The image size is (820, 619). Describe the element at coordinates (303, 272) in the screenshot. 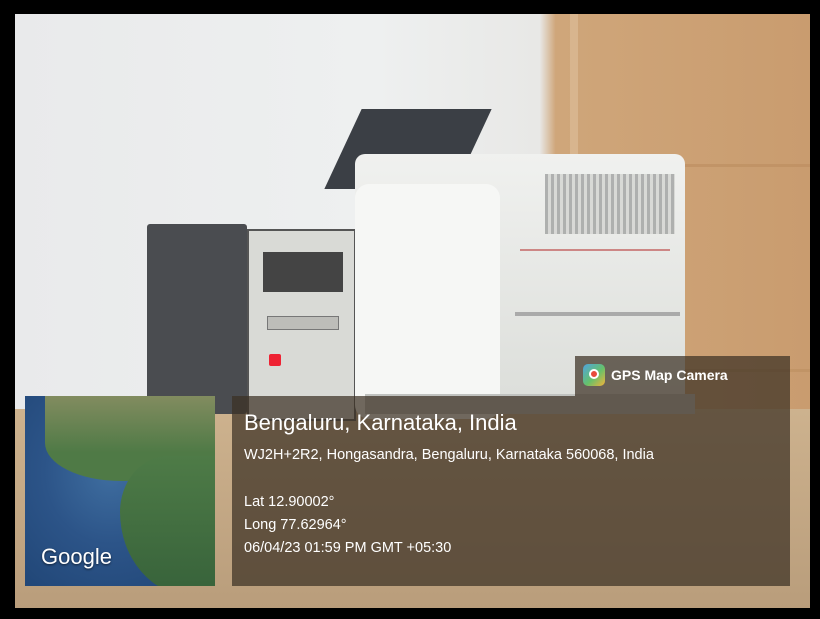

I see `drive-bay` at that location.